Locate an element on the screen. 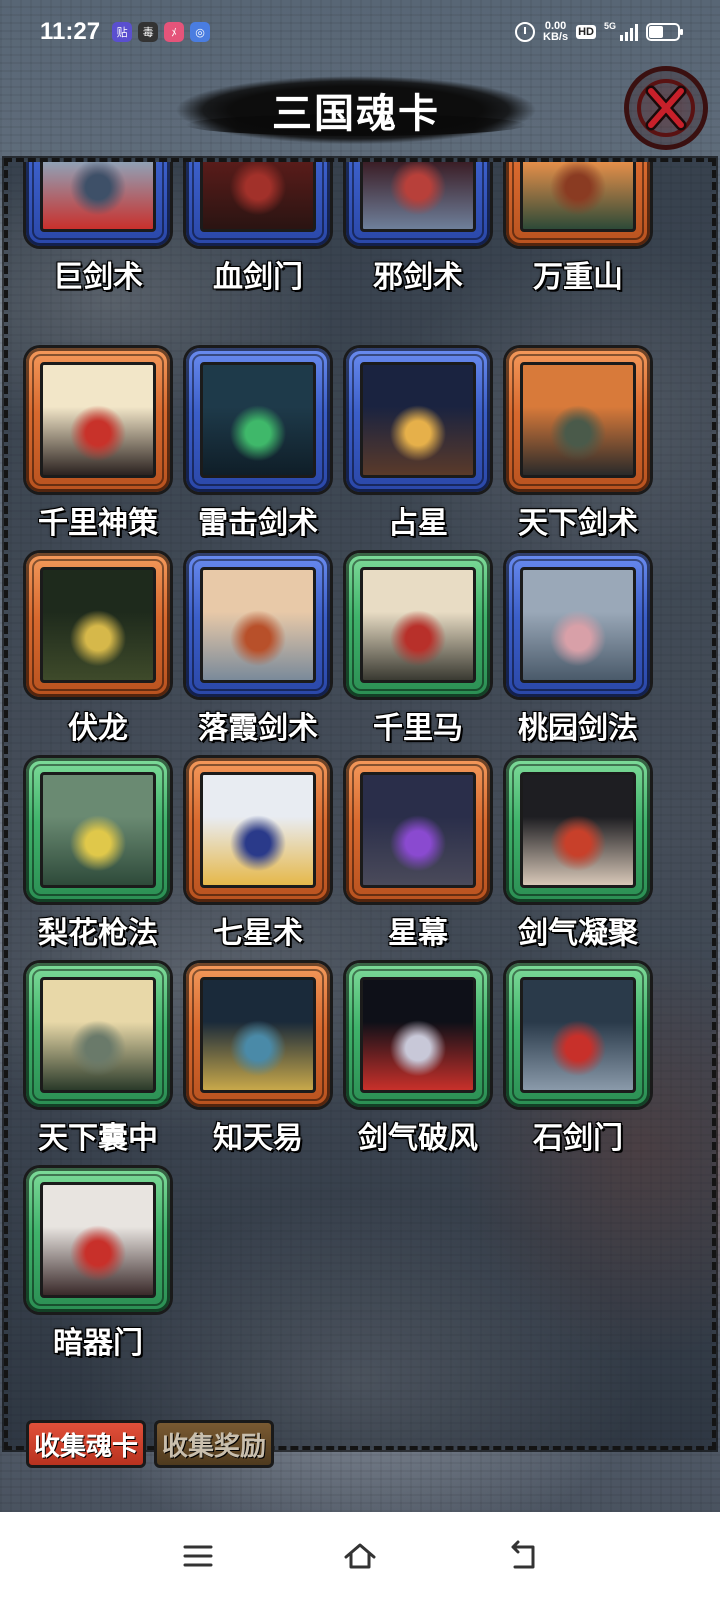  card-label: 万重山 is located at coordinates (578, 277).